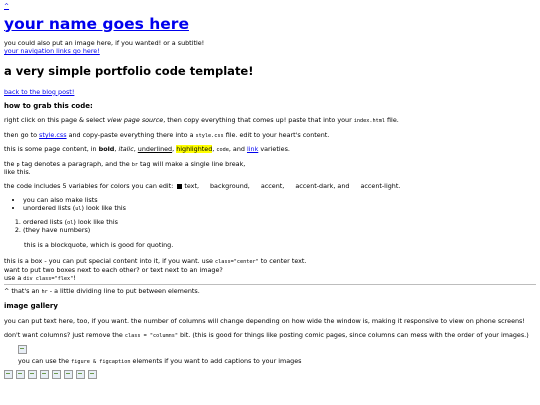  Describe the element at coordinates (279, 208) in the screenshot. I see `list-item: unordered lists (ul) look like this` at that location.